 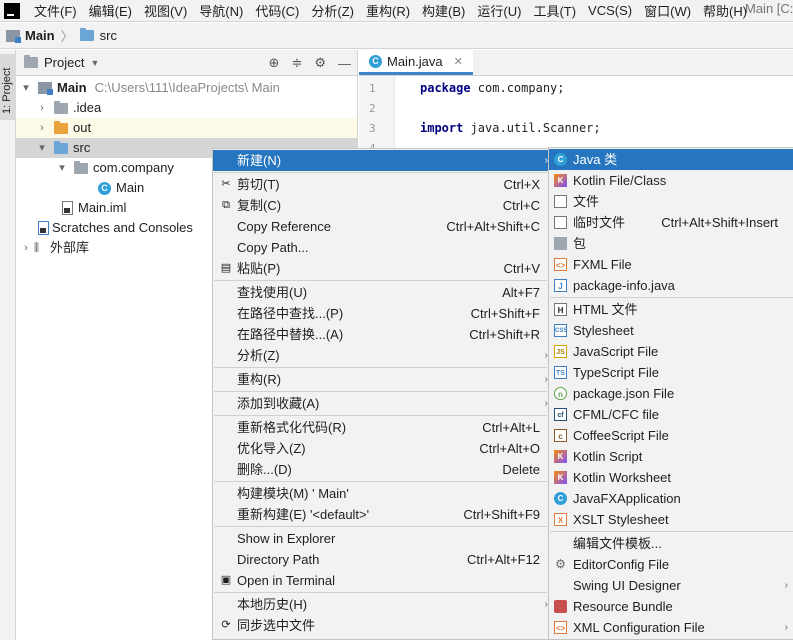 What do you see at coordinates (61, 147) in the screenshot?
I see `folder-blue-icon` at bounding box center [61, 147].